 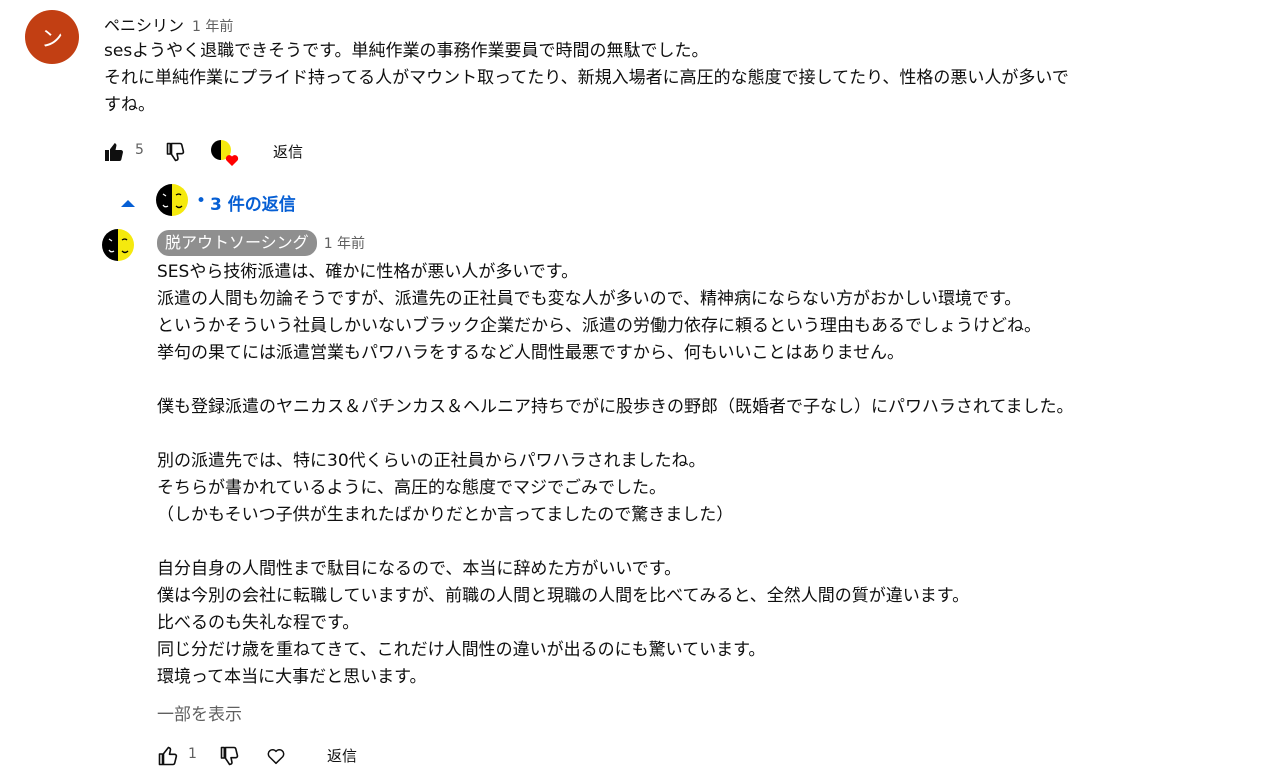 I want to click on avatar-penicillin: ン, so click(x=52, y=37).